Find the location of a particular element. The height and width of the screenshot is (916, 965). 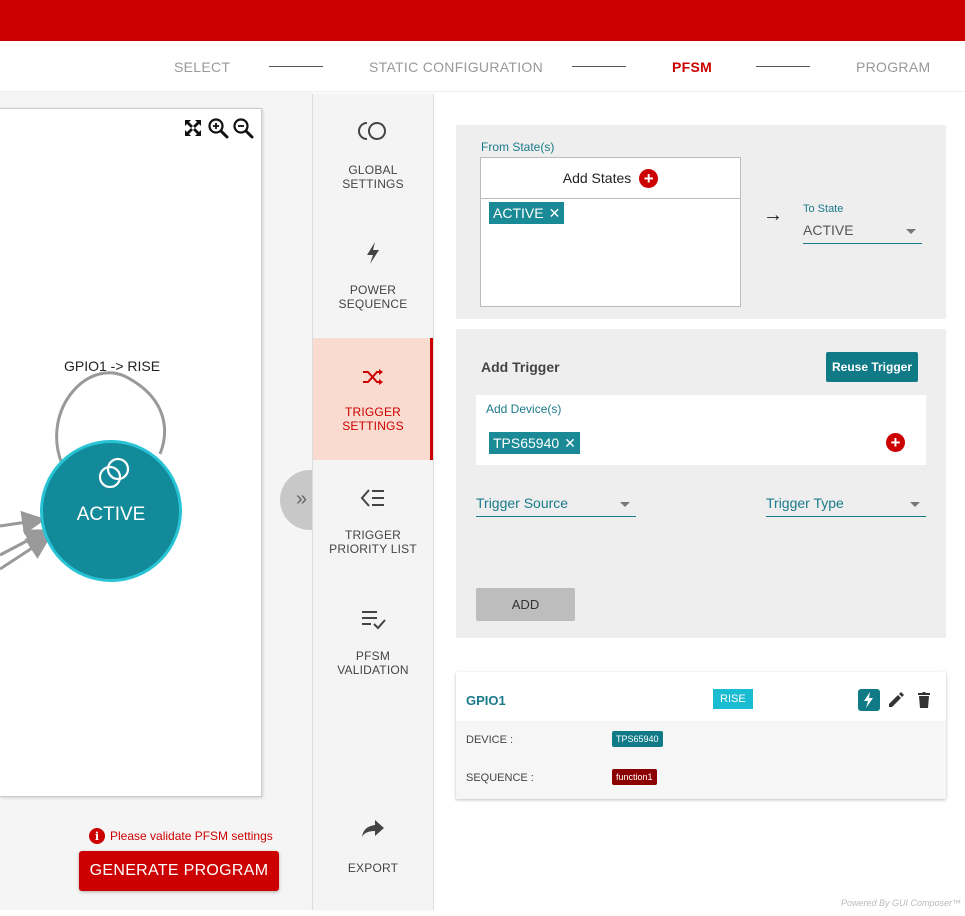

nav-label: TRIGGERPRIORITY LIST is located at coordinates (373, 542).